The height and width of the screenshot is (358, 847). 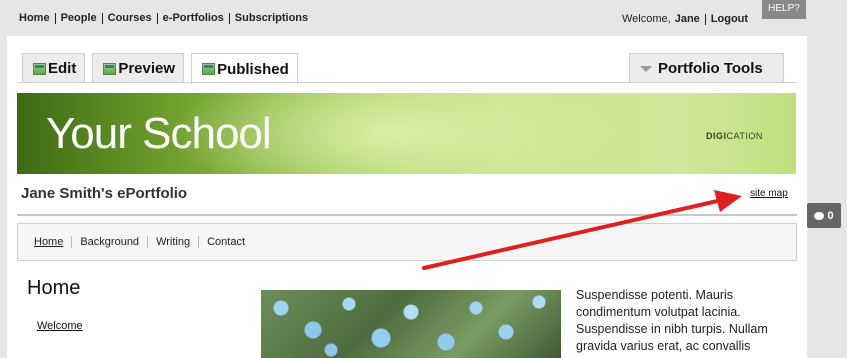 I want to click on mode-tabs: Edit Preview Published, so click(x=163, y=68).